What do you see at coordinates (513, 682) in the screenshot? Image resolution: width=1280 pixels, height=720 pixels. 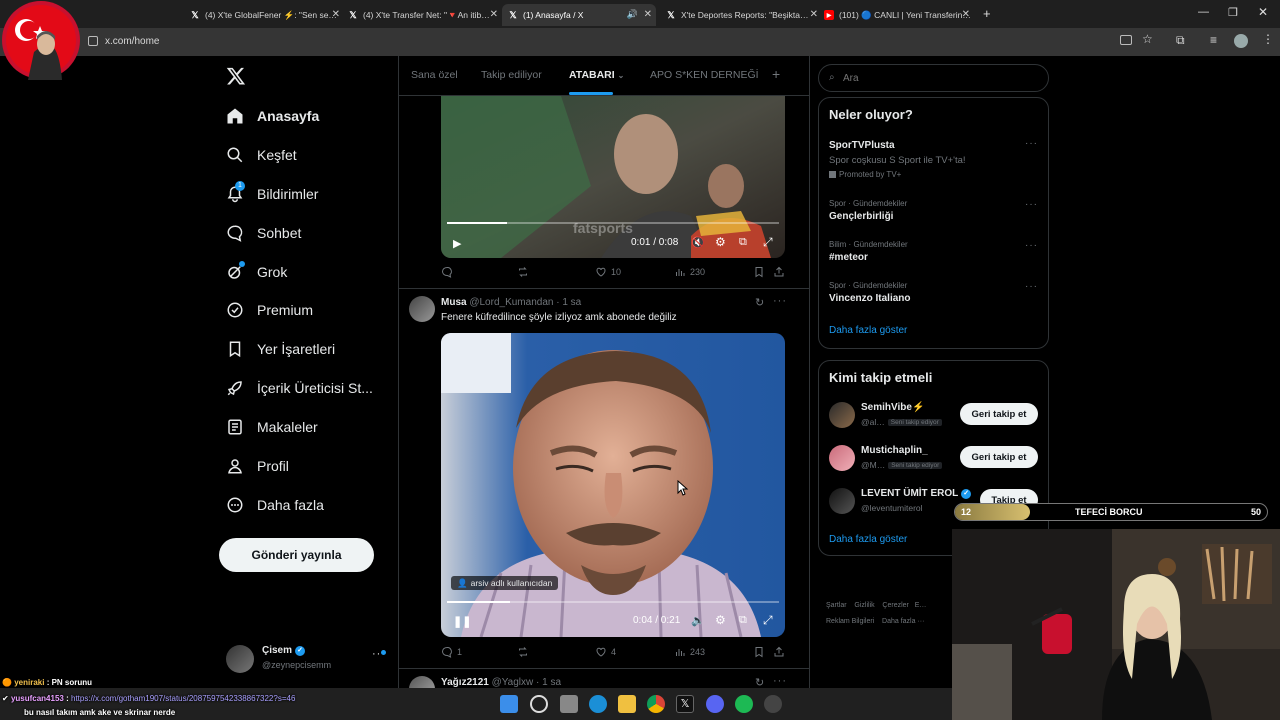 I see `author-handle: @Yaglxw` at bounding box center [513, 682].